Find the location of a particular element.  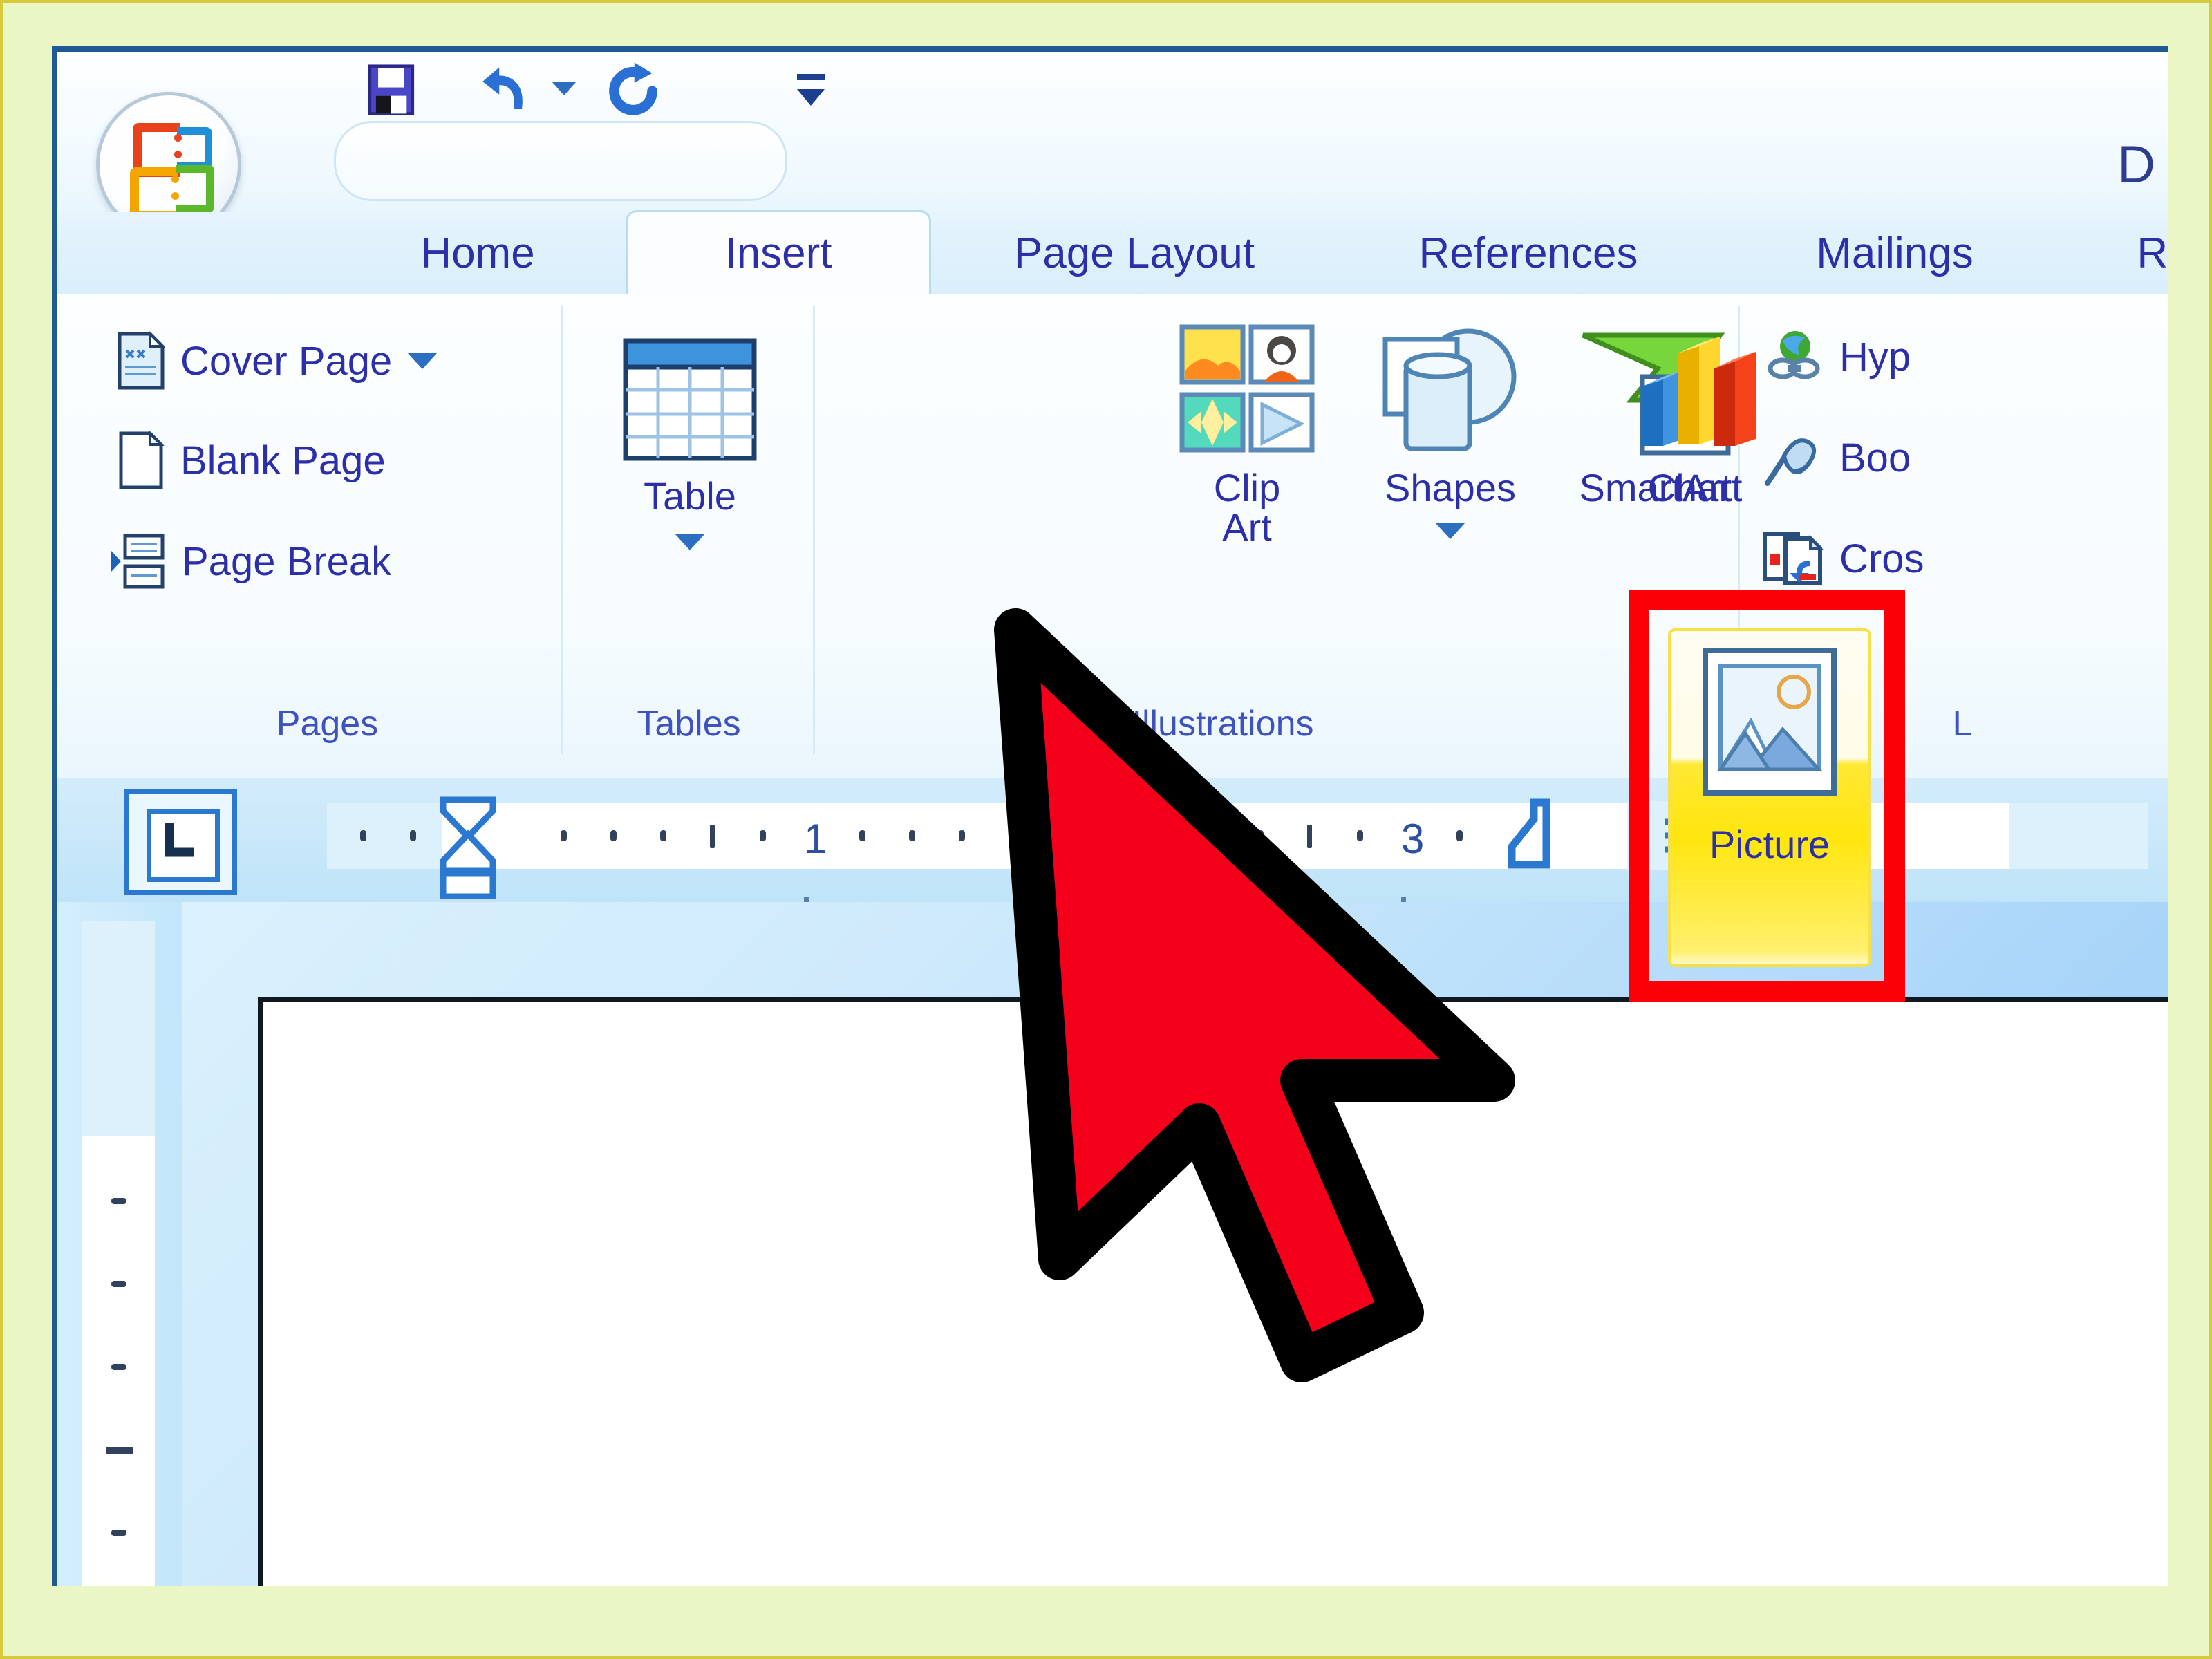

office-logo-blue-piece is located at coordinates (194, 148).